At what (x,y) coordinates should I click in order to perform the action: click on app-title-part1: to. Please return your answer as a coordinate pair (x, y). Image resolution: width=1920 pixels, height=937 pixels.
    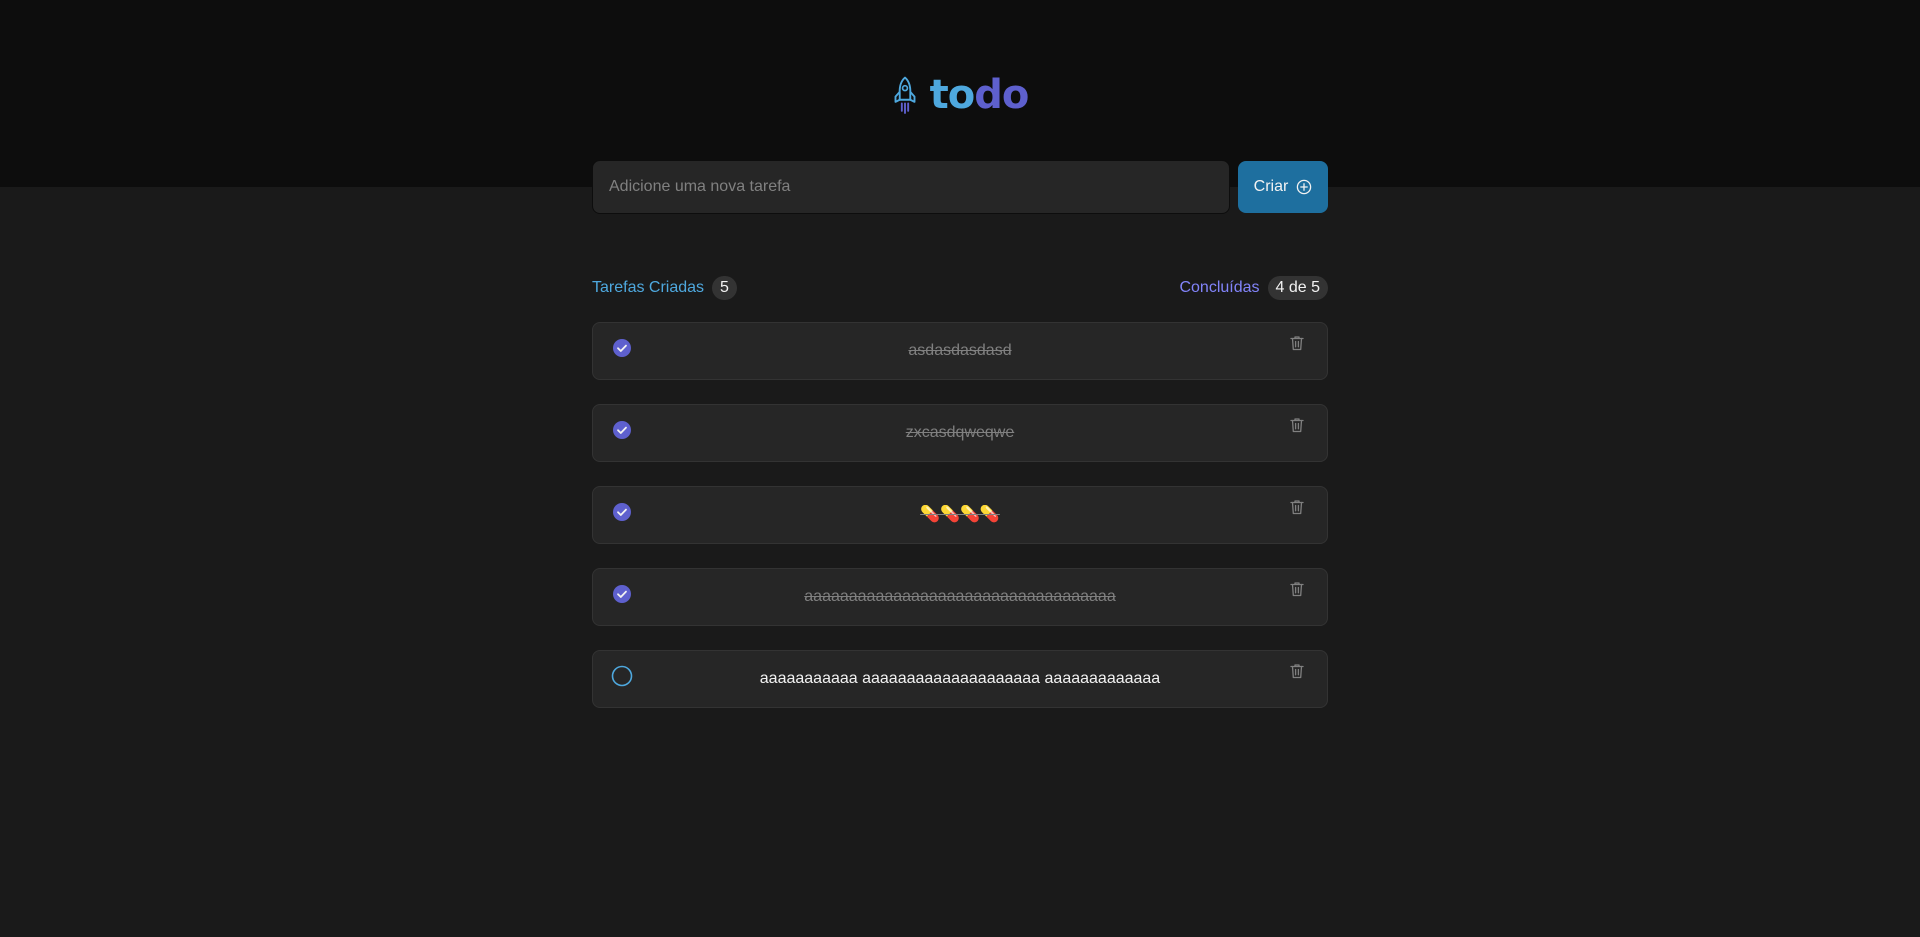
    Looking at the image, I should click on (952, 95).